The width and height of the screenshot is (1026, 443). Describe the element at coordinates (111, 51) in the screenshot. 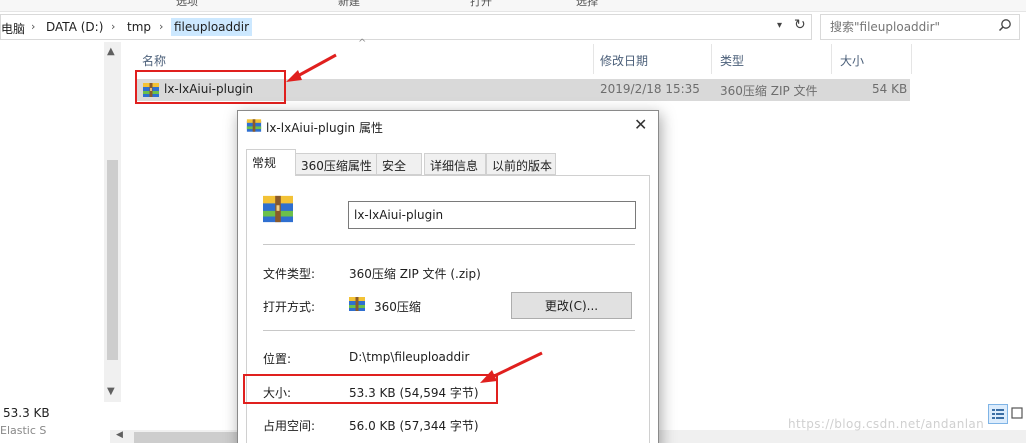

I see `scroll-up-icon: ▲` at that location.